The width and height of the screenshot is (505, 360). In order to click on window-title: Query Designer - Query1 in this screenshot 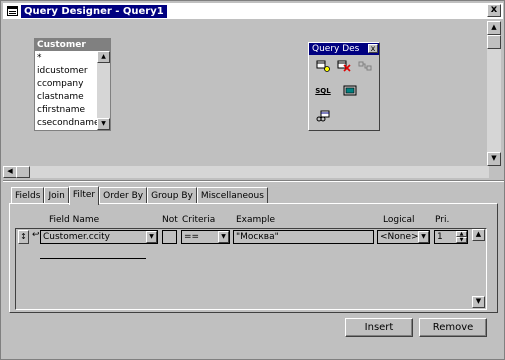, I will do `click(94, 11)`.